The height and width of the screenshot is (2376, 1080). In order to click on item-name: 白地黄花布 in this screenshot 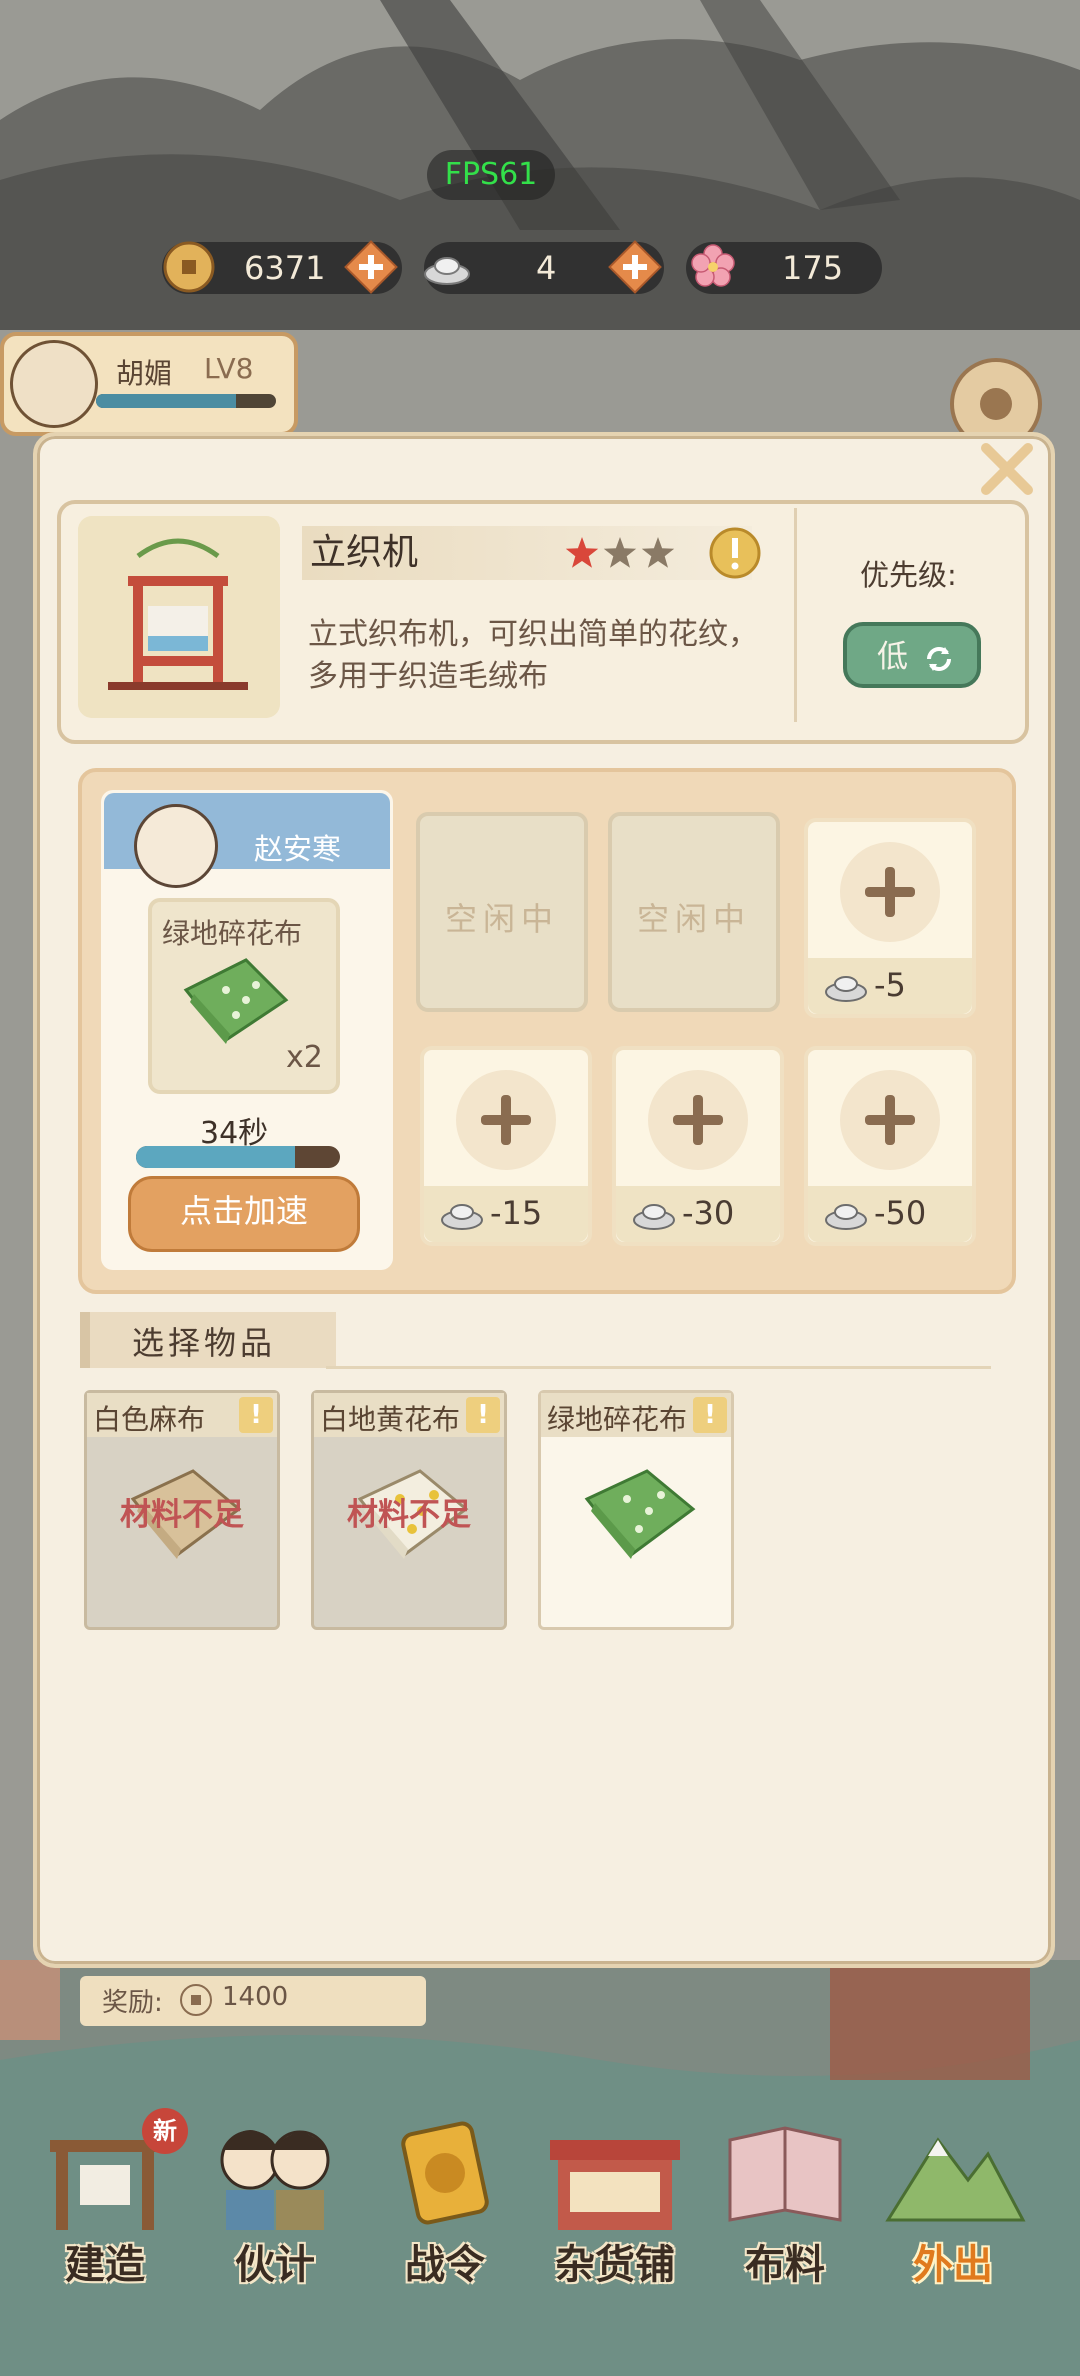, I will do `click(390, 1419)`.